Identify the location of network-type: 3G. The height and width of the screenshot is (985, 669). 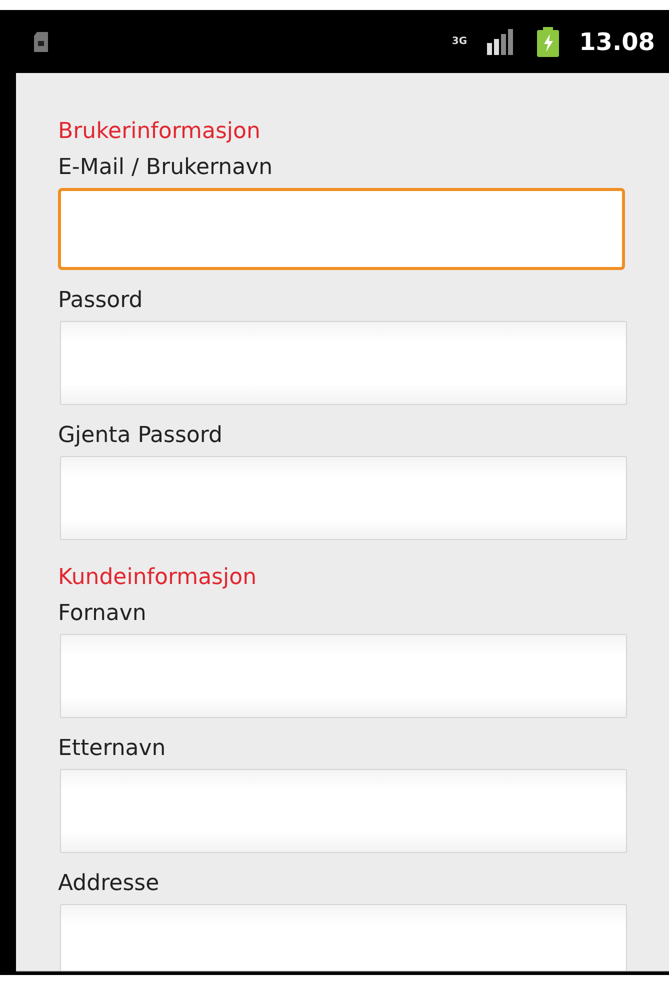
(460, 41).